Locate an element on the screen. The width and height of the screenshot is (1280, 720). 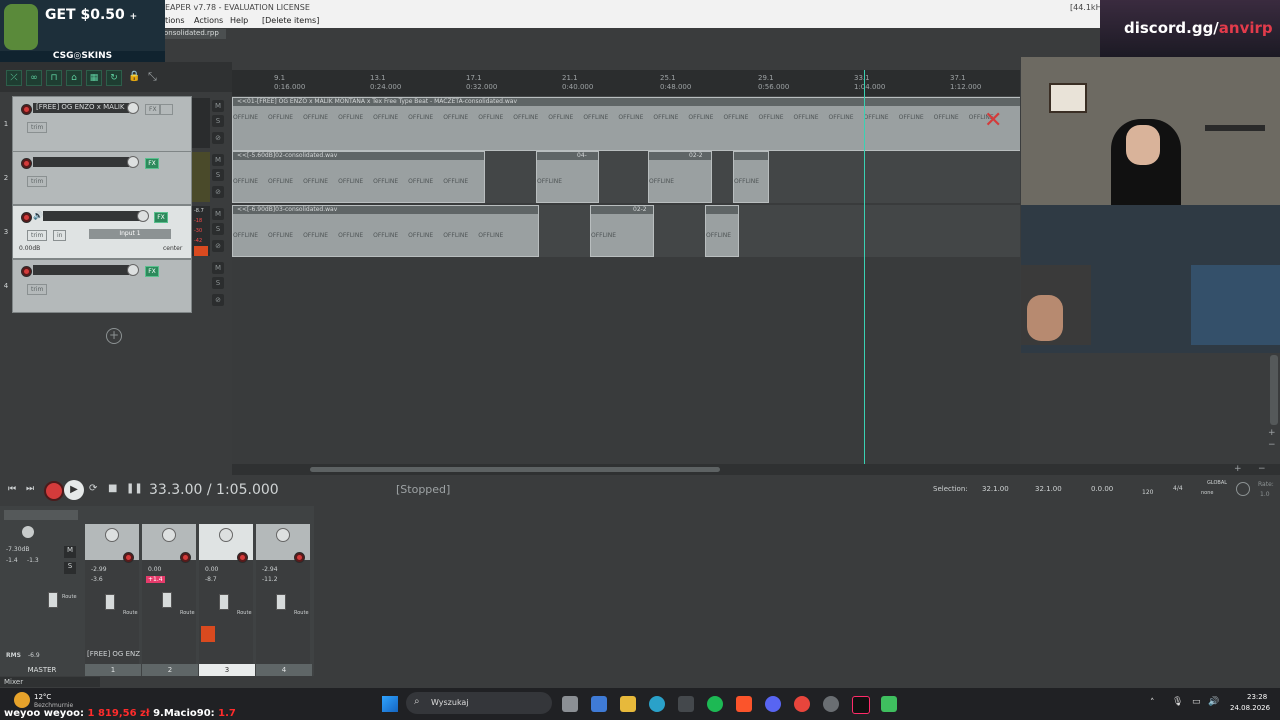
vertical-scrollbar is located at coordinates (1274, 390).